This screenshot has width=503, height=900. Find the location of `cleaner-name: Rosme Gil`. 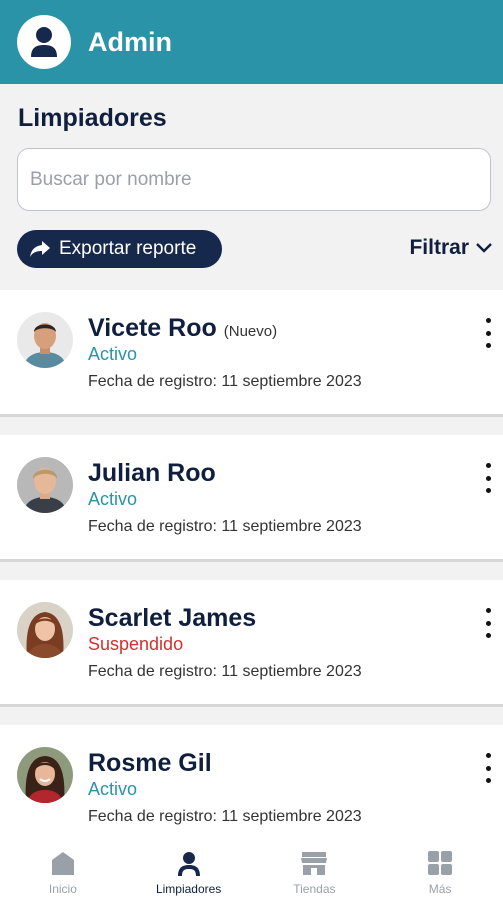

cleaner-name: Rosme Gil is located at coordinates (150, 763).